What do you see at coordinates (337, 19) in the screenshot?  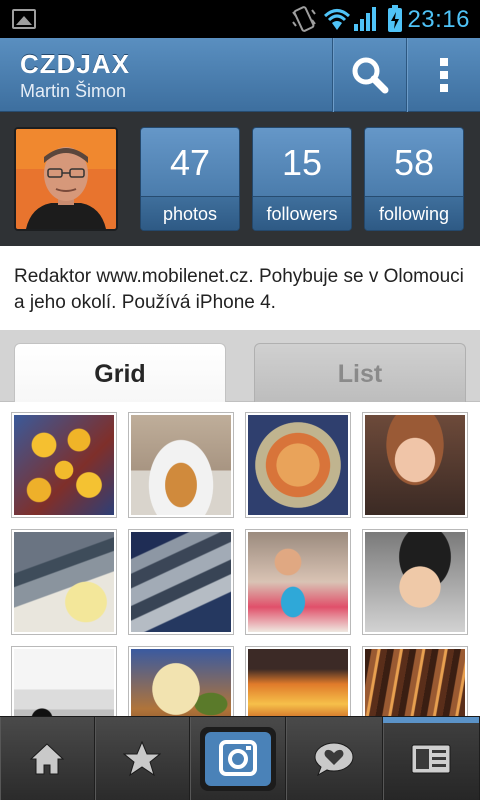 I see `wifi-icon` at bounding box center [337, 19].